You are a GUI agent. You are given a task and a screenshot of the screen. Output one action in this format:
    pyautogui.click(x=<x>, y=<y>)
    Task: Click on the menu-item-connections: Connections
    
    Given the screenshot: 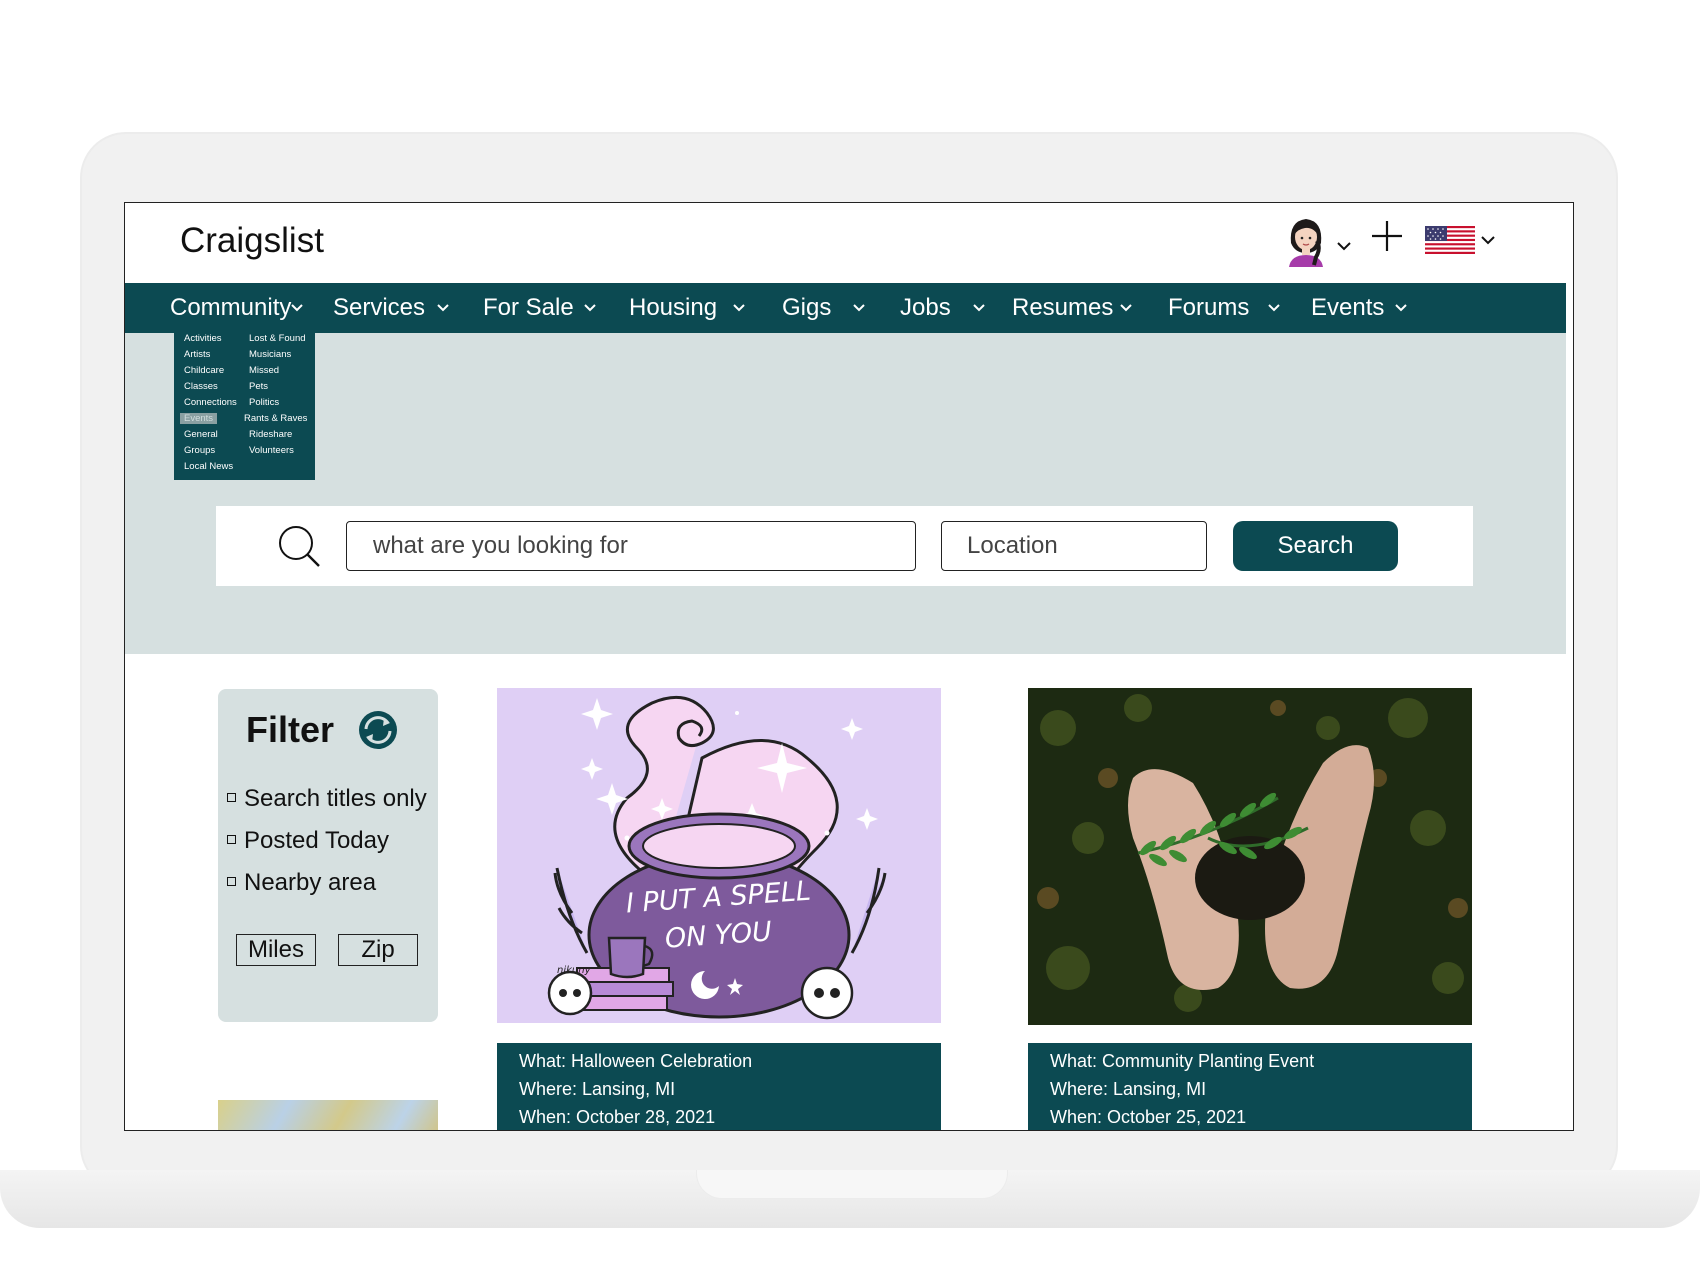 What is the action you would take?
    pyautogui.click(x=210, y=402)
    